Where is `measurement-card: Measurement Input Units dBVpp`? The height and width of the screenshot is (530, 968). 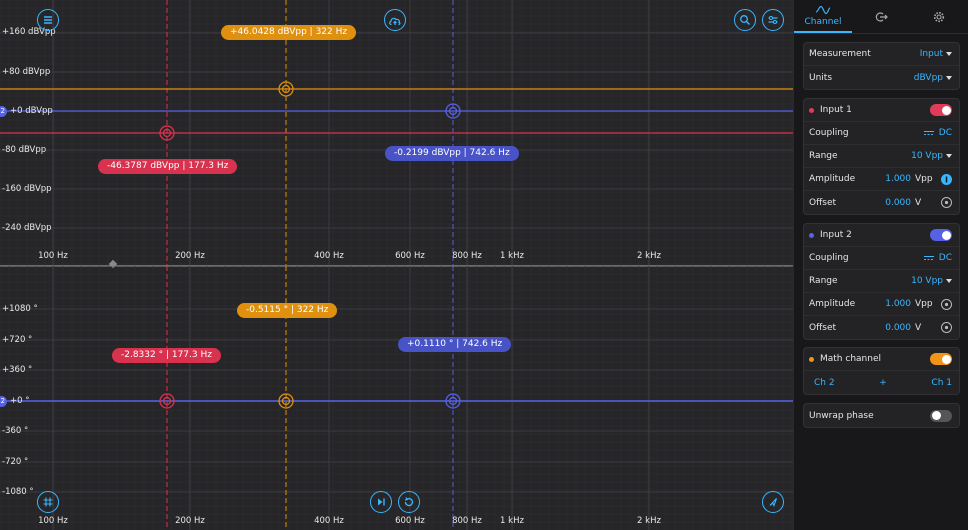 measurement-card: Measurement Input Units dBVpp is located at coordinates (881, 66).